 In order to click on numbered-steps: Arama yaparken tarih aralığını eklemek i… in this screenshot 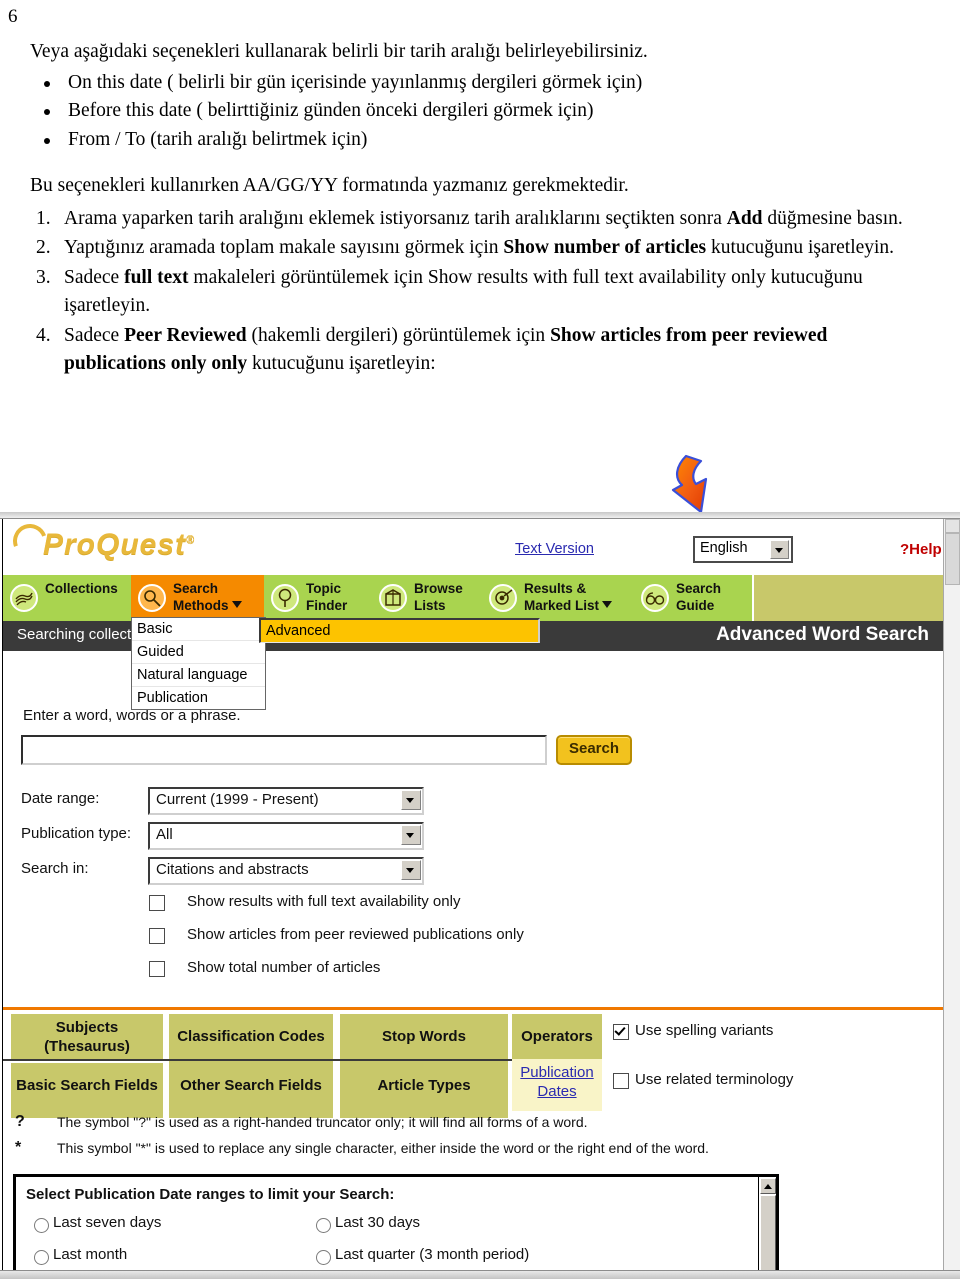, I will do `click(480, 292)`.